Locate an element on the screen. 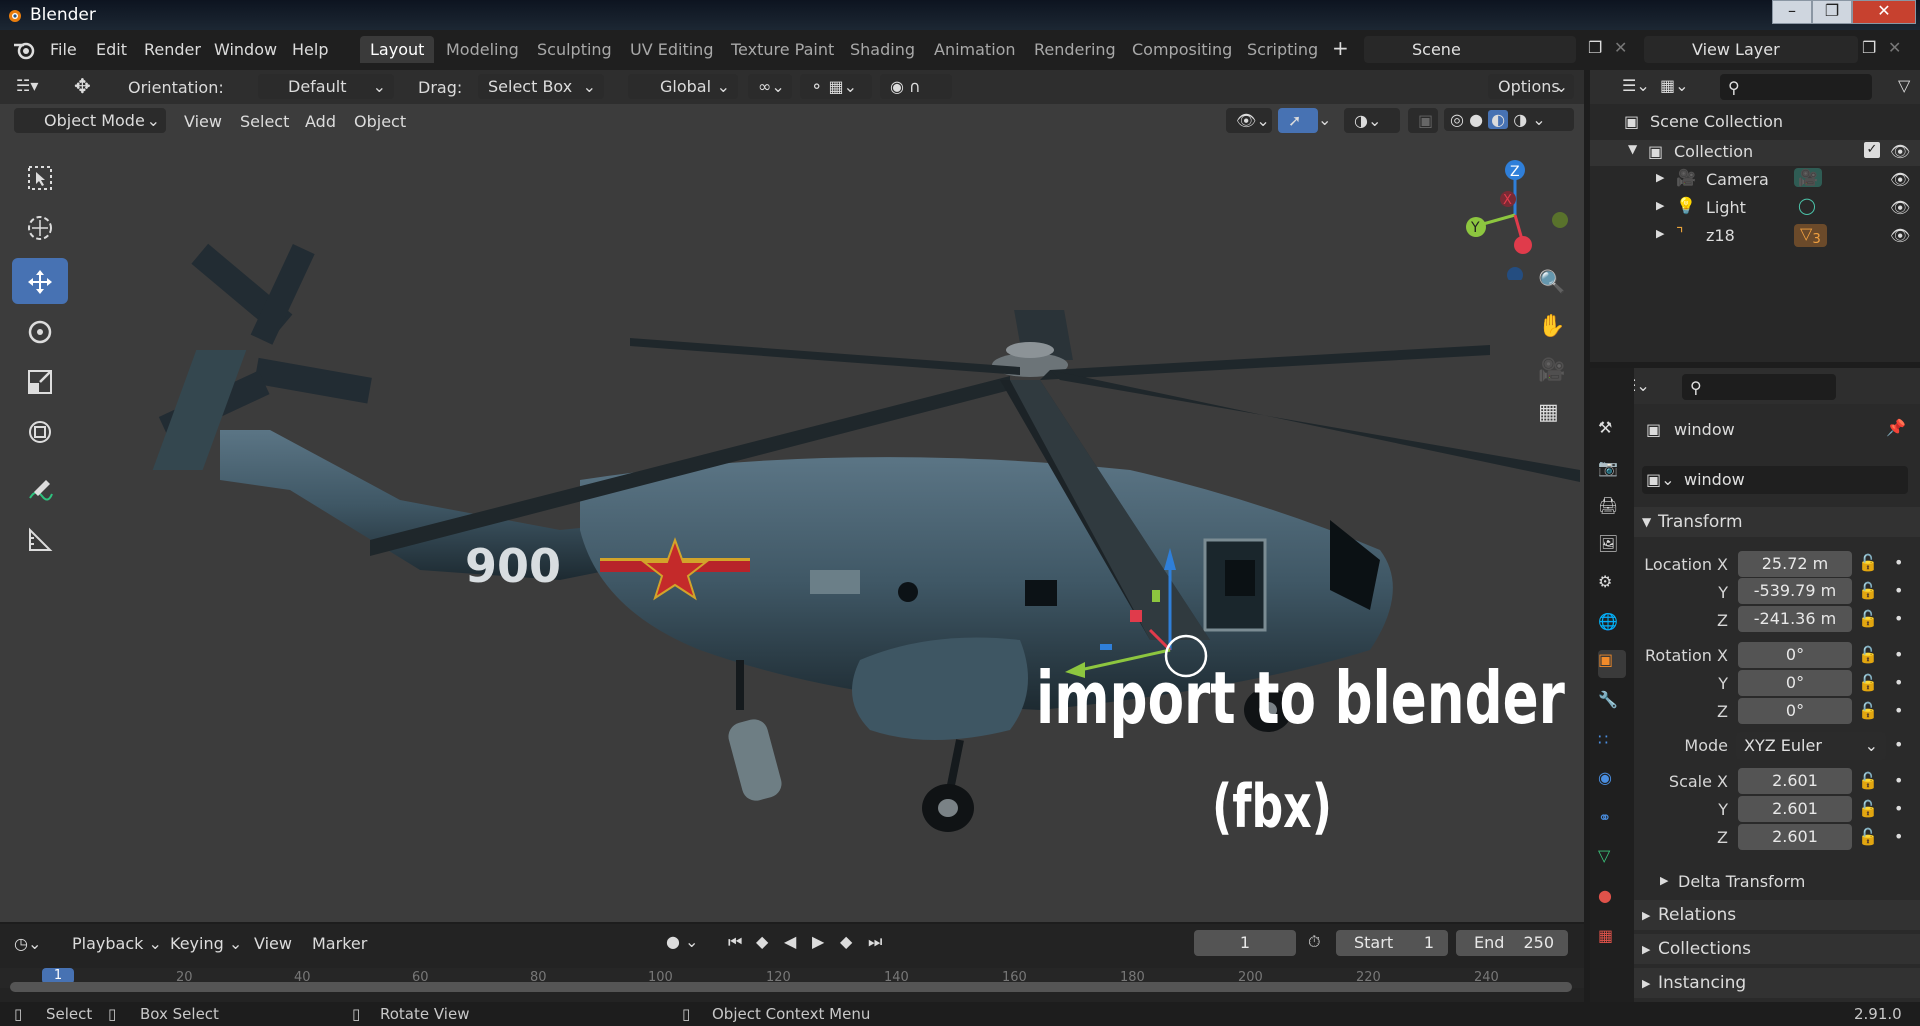 This screenshot has height=1026, width=1920. z18-expand-icon: ▶ is located at coordinates (1660, 233).